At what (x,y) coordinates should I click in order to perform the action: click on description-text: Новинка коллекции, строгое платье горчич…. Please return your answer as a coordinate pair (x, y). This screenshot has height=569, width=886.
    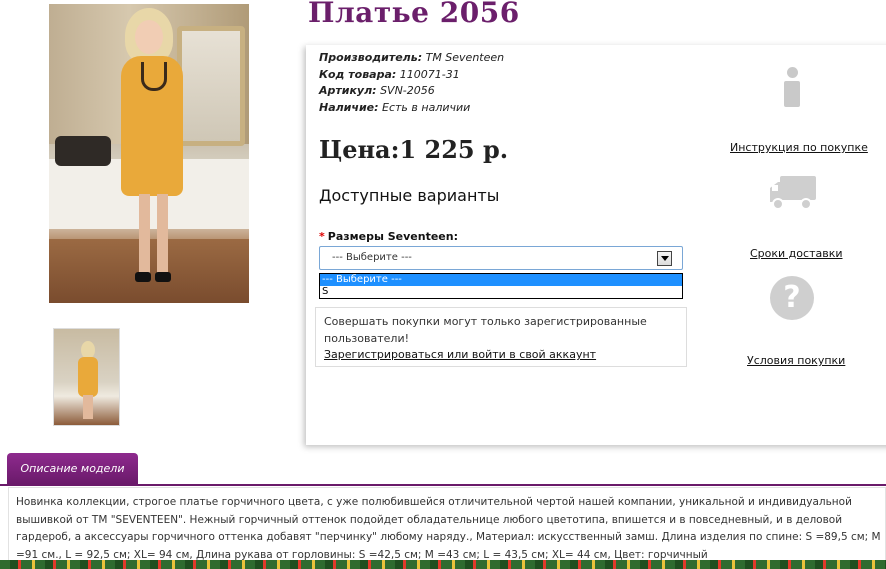
    Looking at the image, I should click on (448, 528).